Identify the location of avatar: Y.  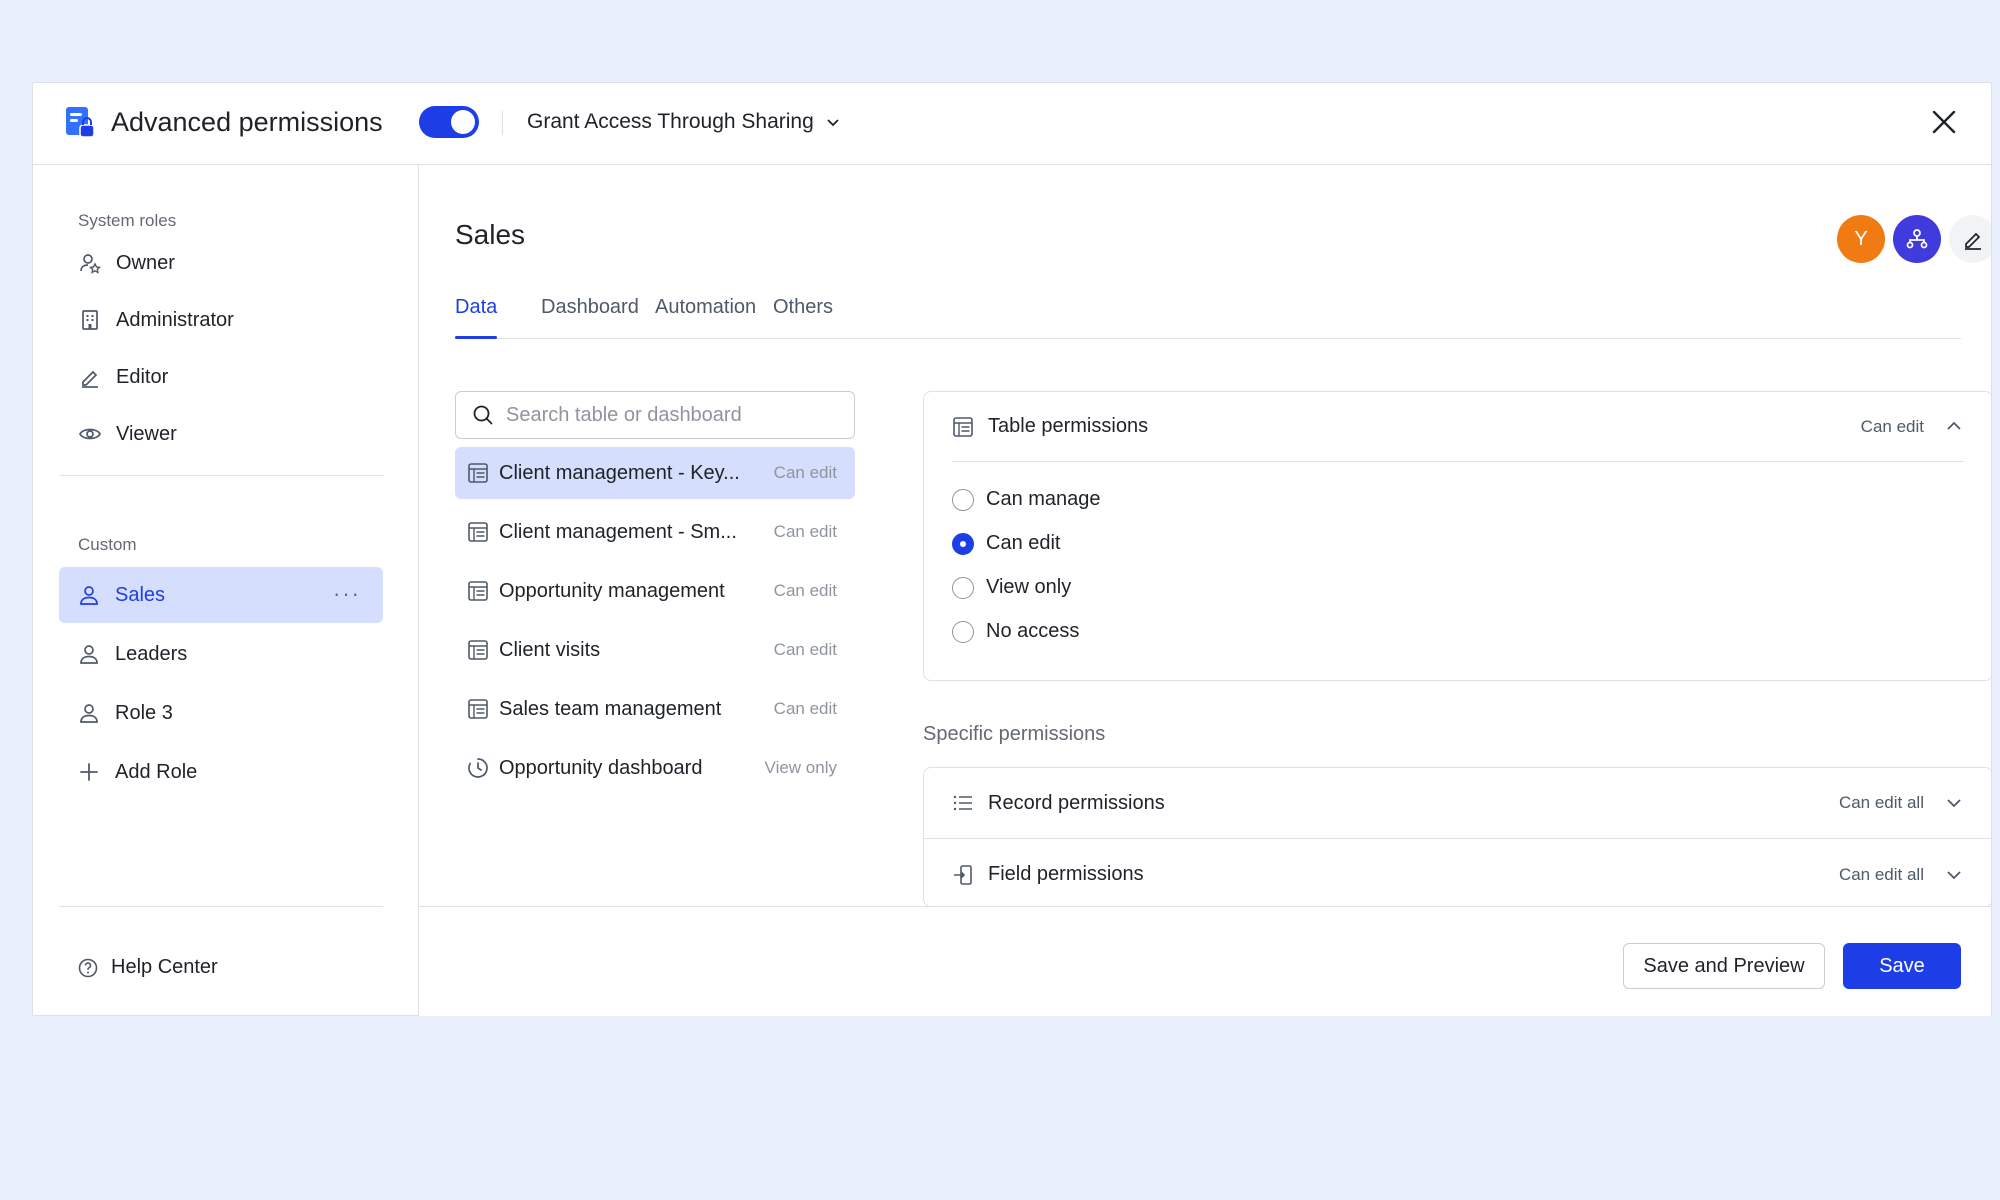
(1861, 239).